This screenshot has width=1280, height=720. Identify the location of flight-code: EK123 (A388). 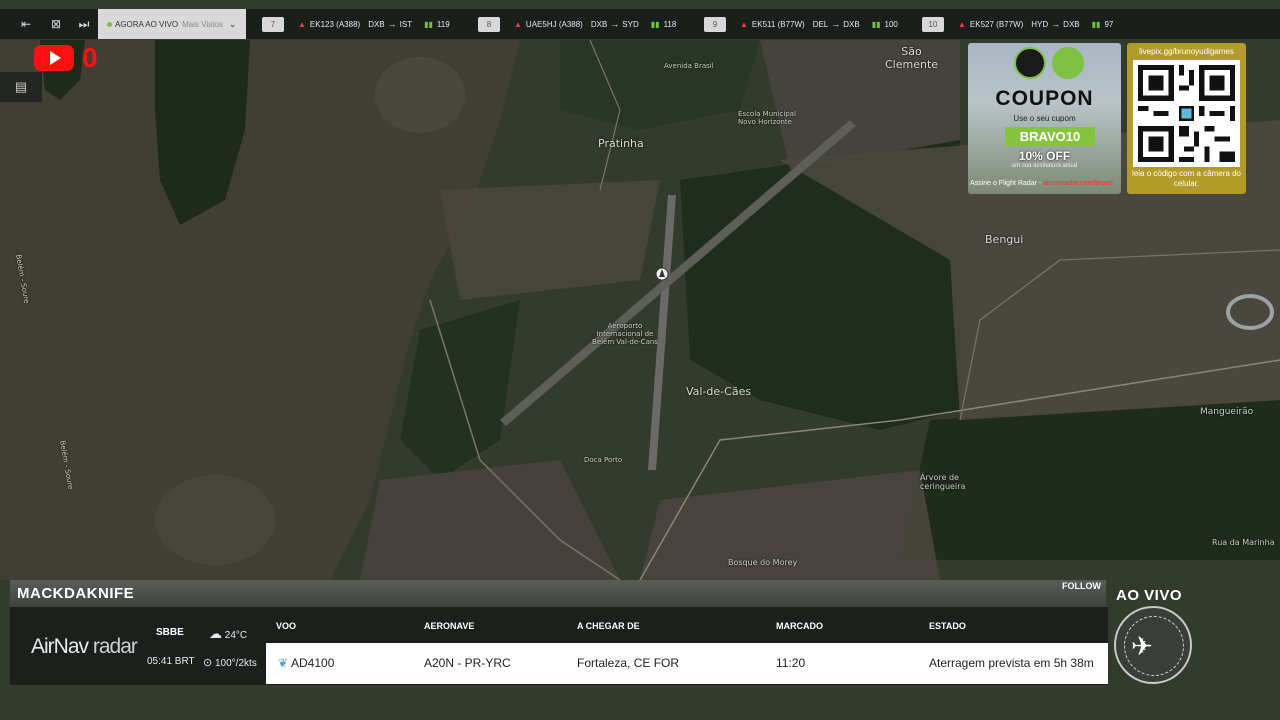
(335, 24).